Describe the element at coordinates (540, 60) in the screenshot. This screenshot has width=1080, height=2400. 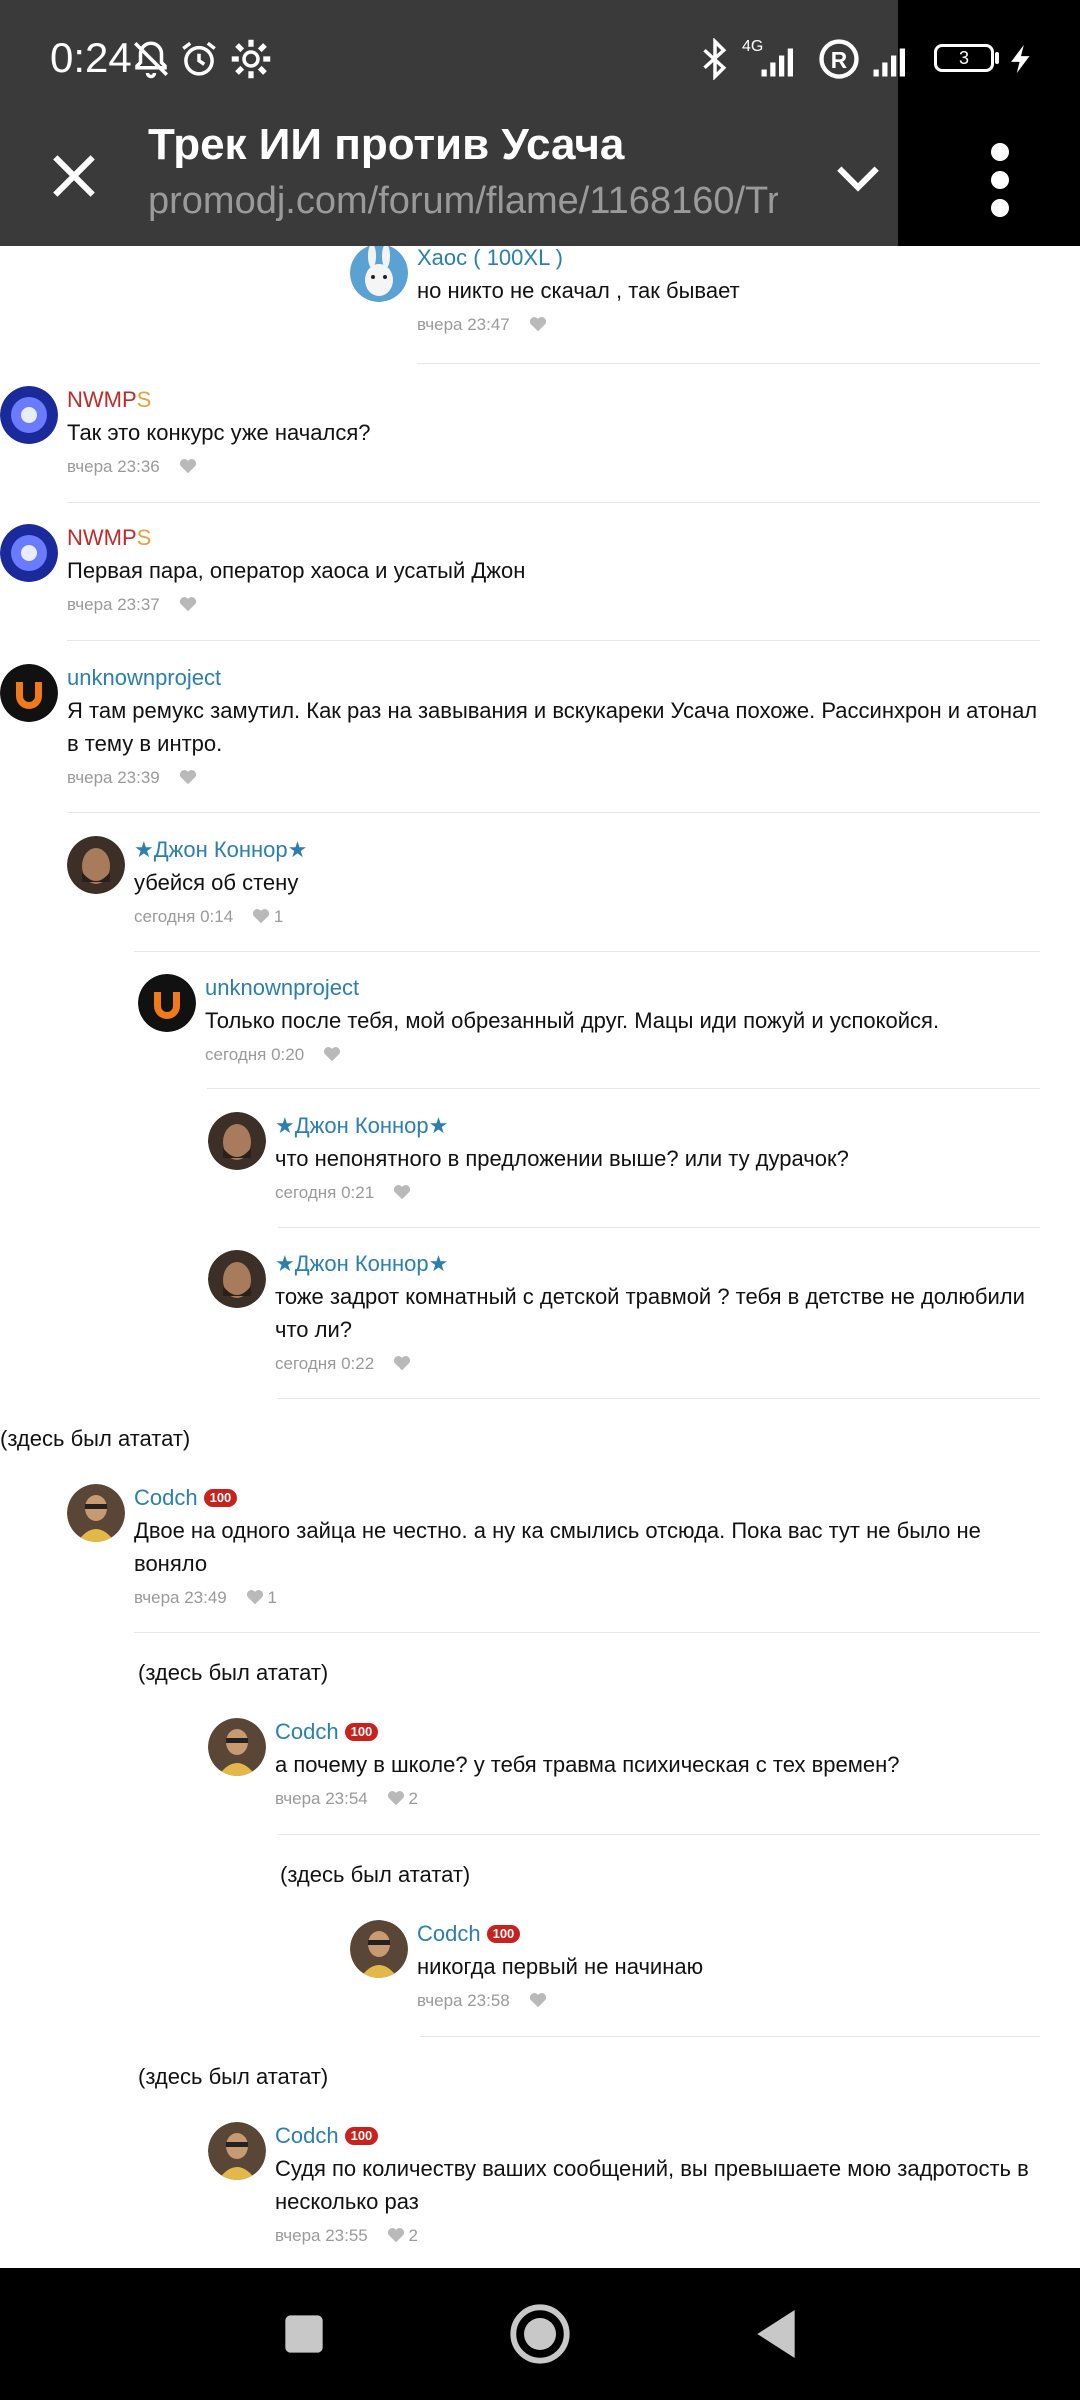
I see `status-bar: 0:24 4G R 3` at that location.